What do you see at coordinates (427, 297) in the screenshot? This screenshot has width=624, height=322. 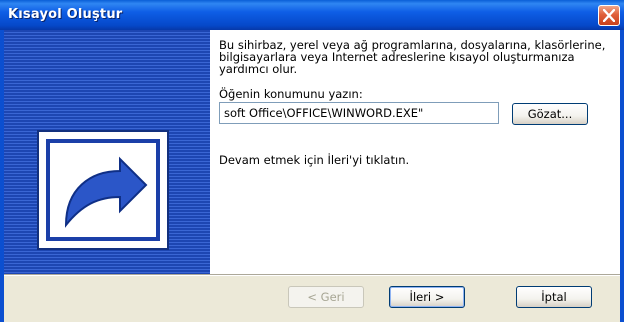 I see `next-button: İleri >` at bounding box center [427, 297].